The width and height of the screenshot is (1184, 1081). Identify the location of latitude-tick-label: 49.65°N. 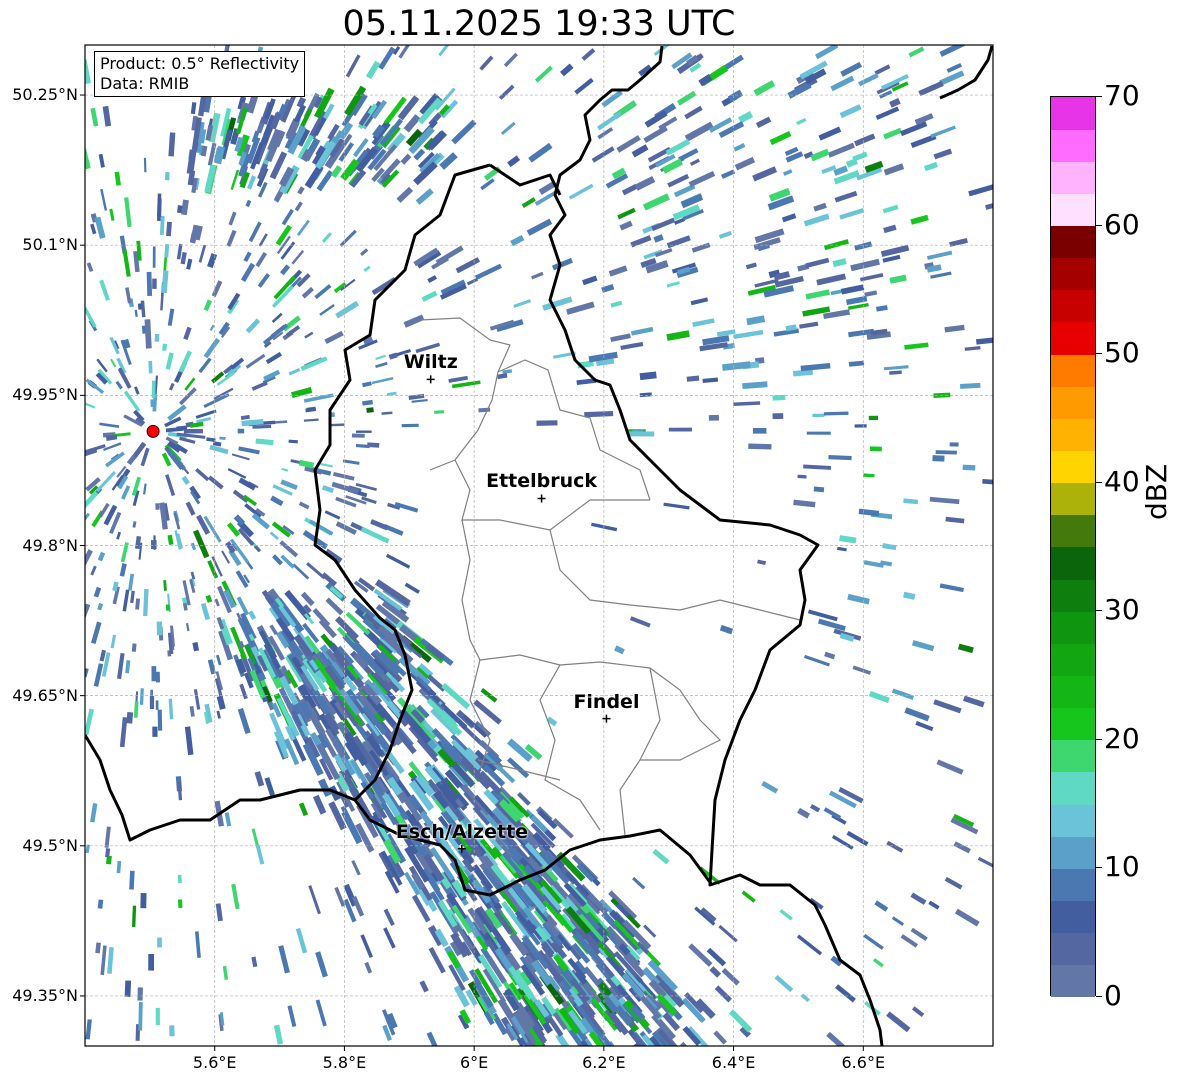
(45, 695).